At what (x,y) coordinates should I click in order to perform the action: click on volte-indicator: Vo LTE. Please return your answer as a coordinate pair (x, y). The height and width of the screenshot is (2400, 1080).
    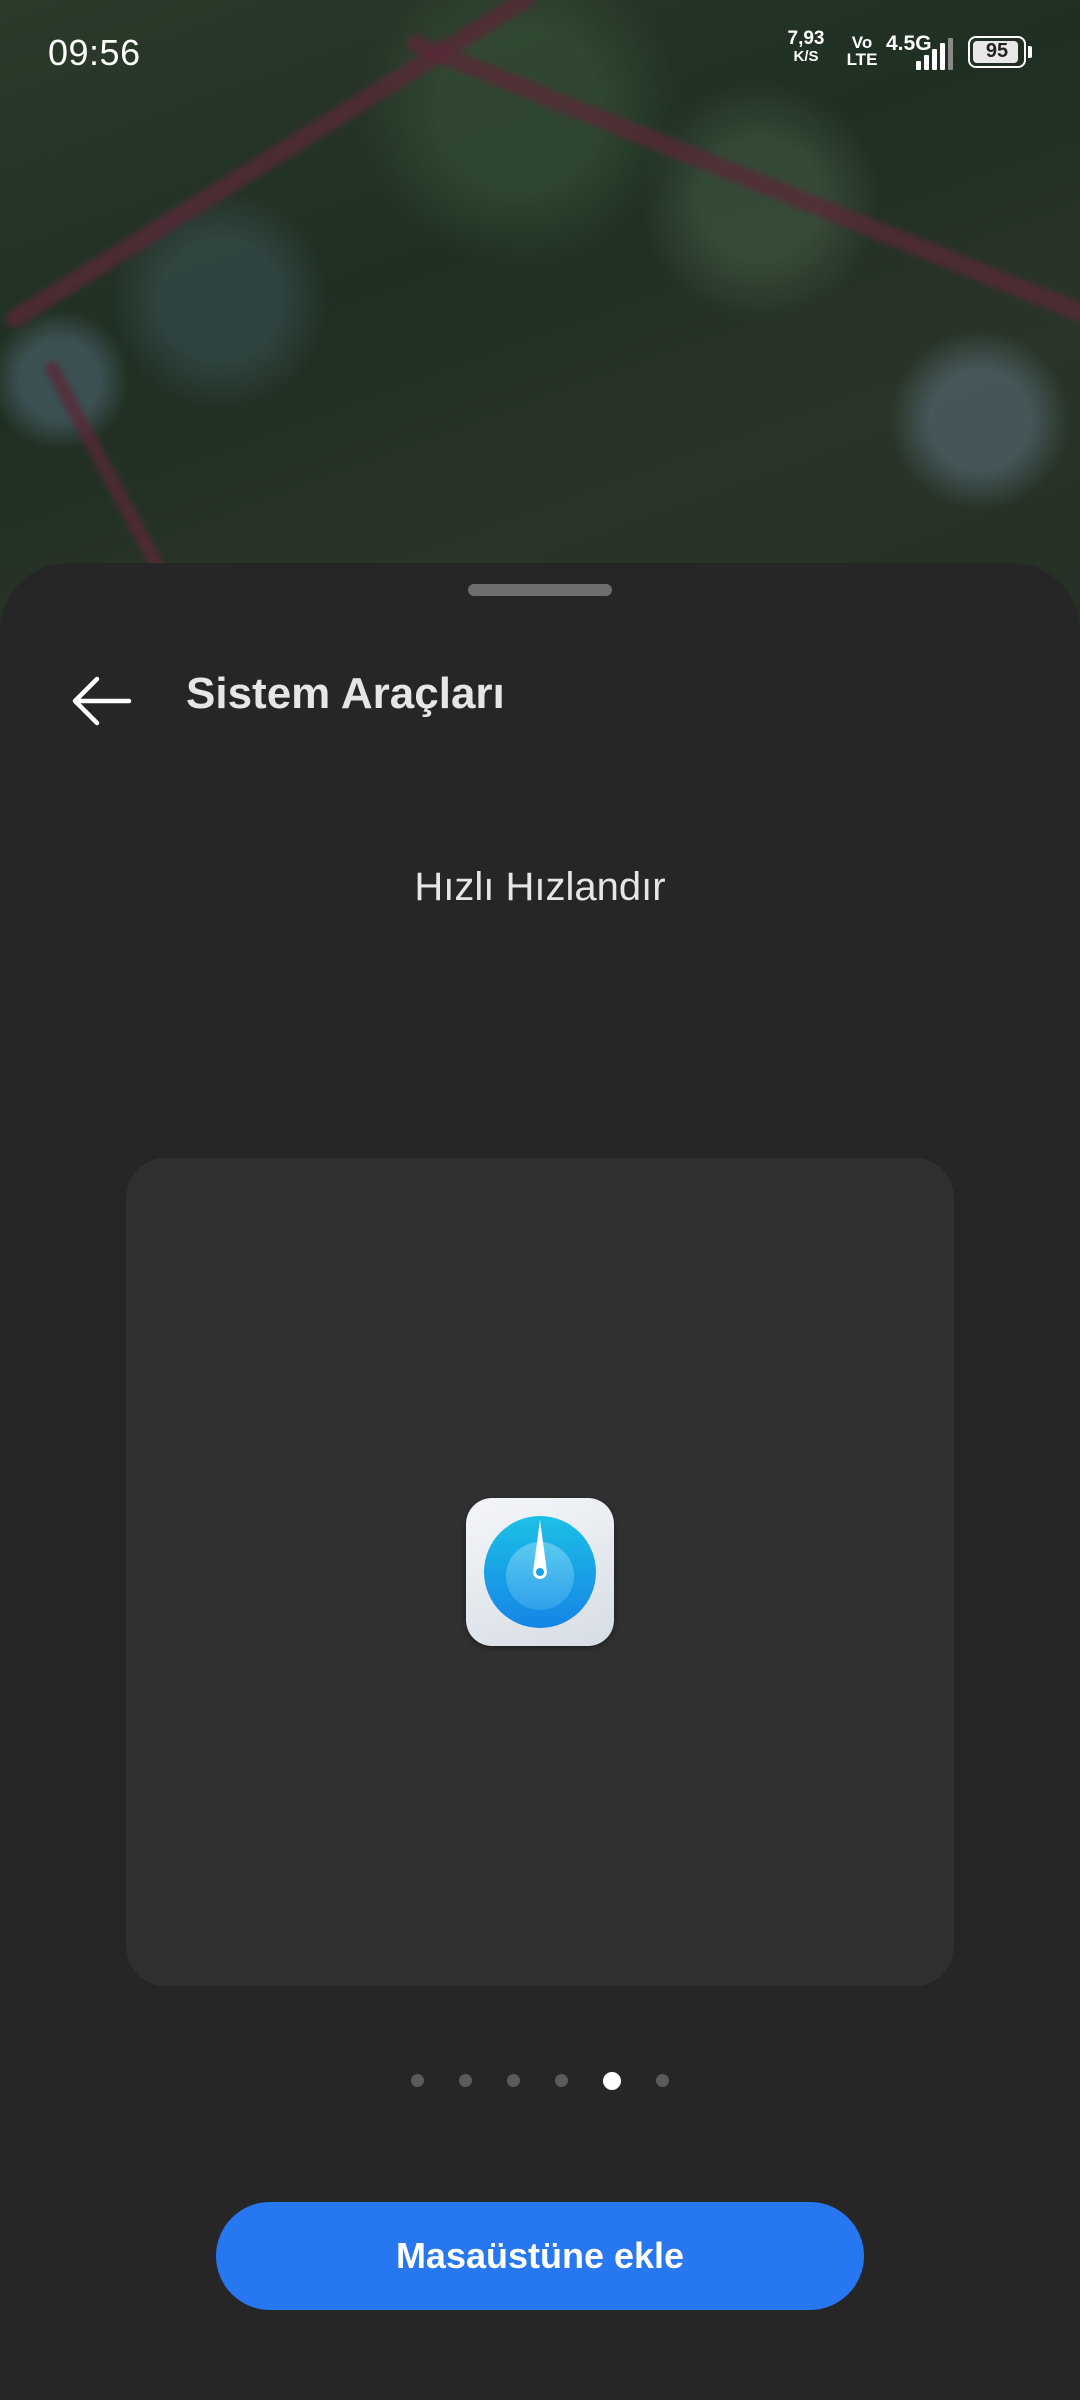
    Looking at the image, I should click on (862, 51).